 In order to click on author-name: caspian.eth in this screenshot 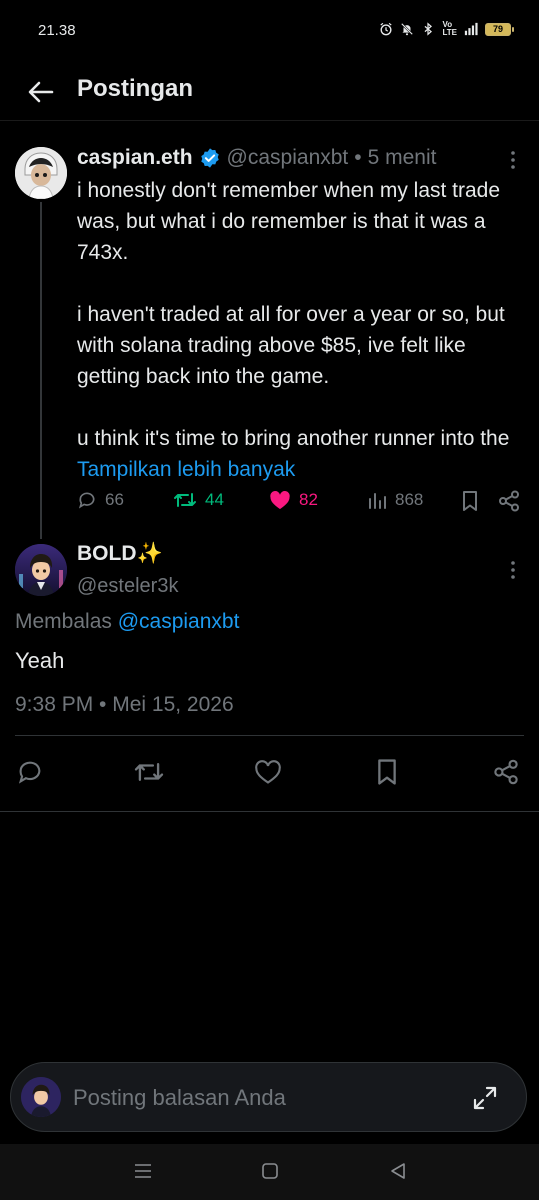, I will do `click(135, 158)`.